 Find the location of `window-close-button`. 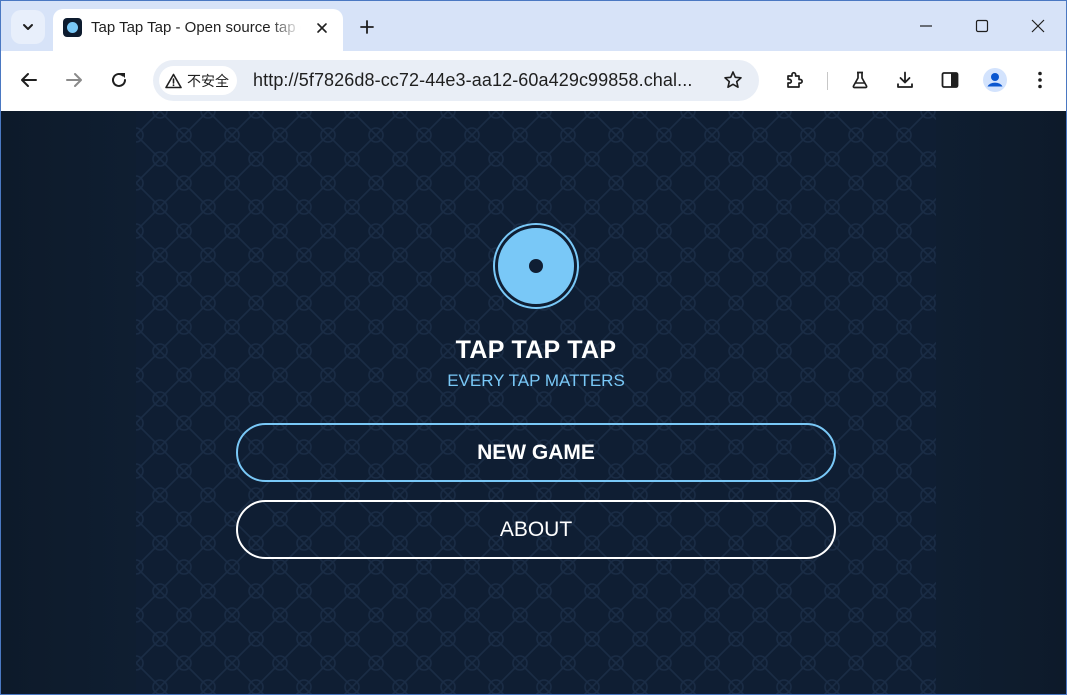

window-close-button is located at coordinates (1038, 26).